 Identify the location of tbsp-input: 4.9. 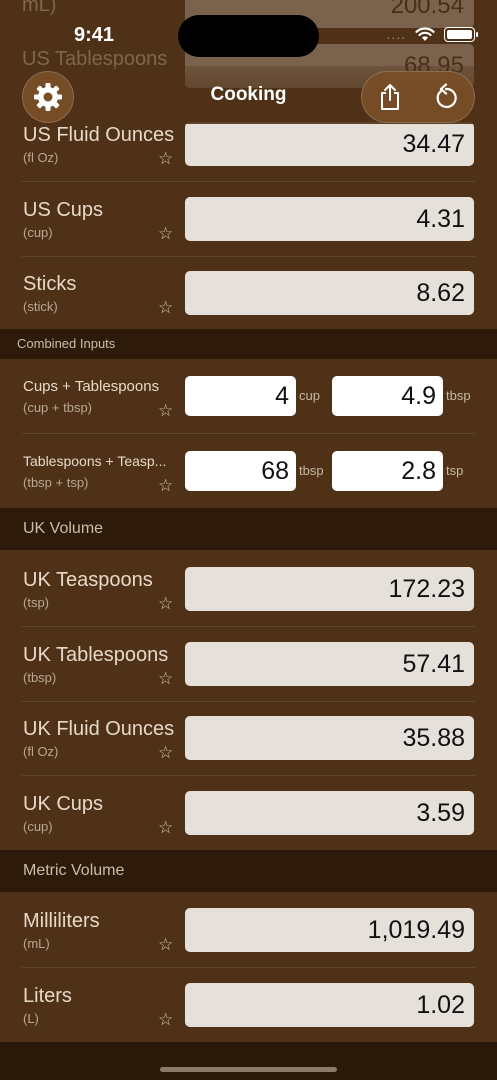
(387, 396).